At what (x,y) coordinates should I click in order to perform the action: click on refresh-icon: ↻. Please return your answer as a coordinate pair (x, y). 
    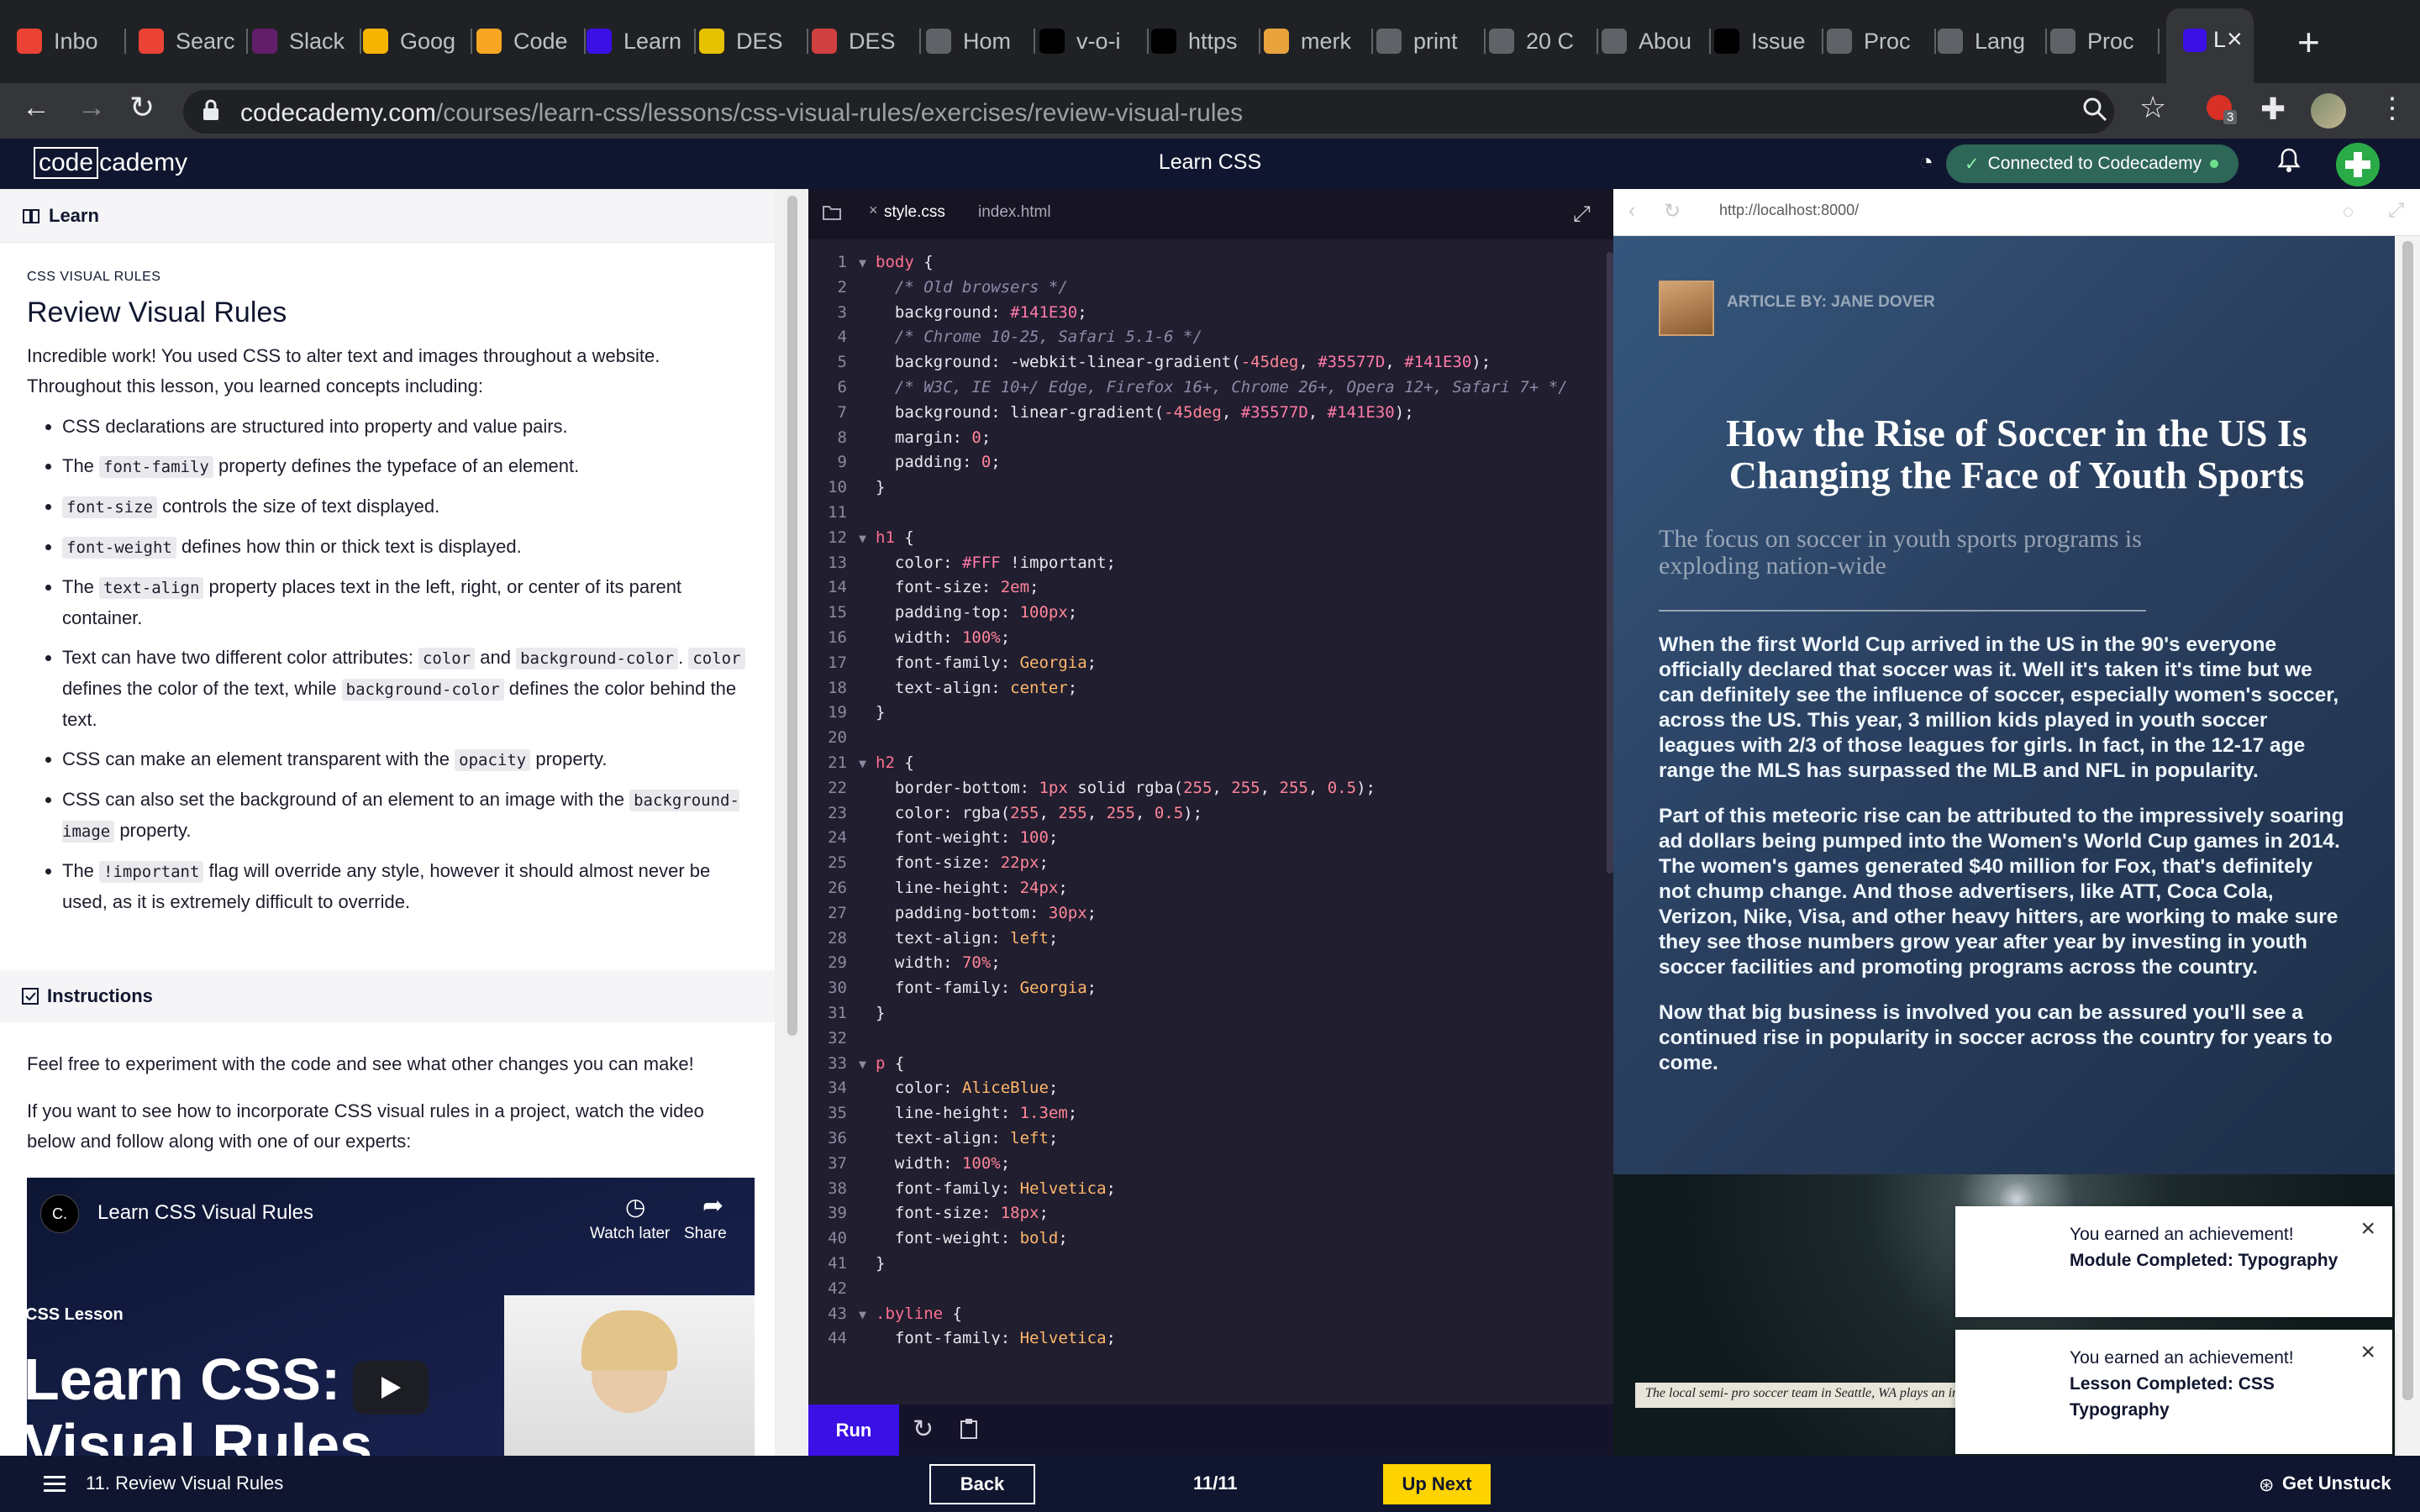
    Looking at the image, I should click on (924, 1429).